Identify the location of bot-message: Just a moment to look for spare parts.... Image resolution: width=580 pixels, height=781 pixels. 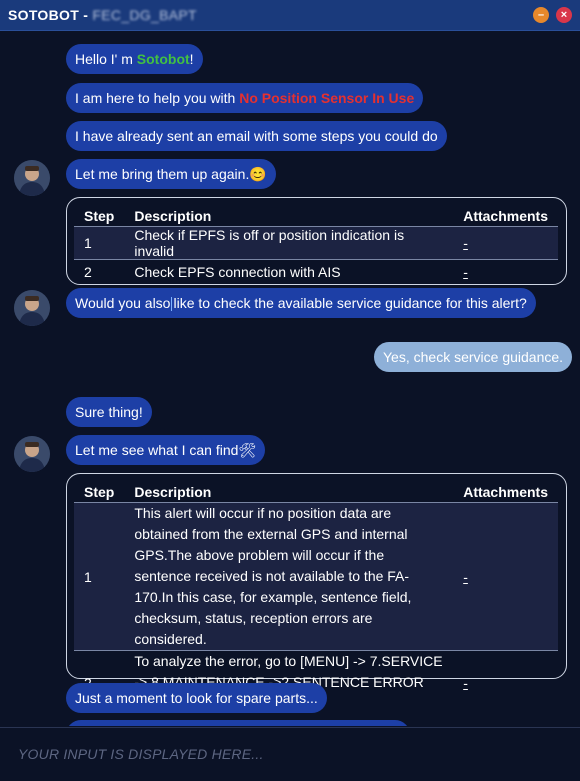
(196, 698).